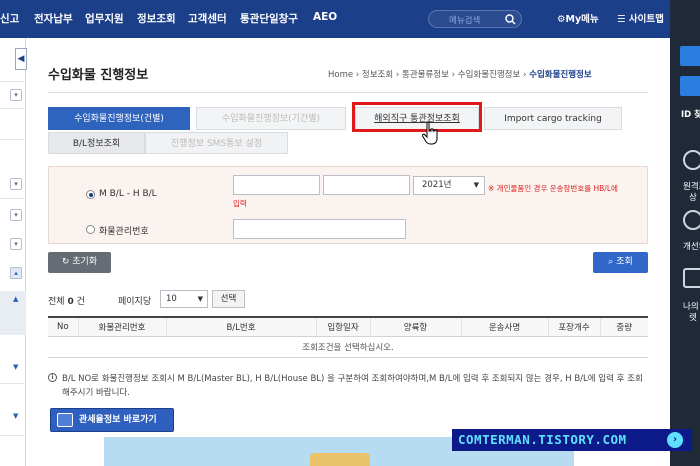  Describe the element at coordinates (690, 114) in the screenshot. I see `find-id-label: ID 찾` at that location.